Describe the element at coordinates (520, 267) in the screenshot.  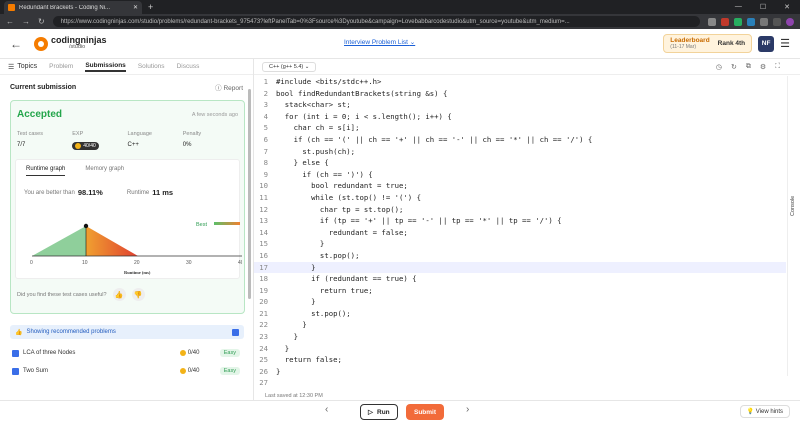
I see `code-line: 17 }` at that location.